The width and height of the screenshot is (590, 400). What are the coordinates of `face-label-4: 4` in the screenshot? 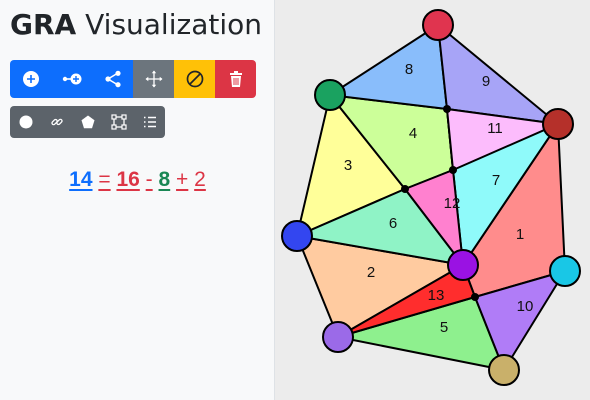 It's located at (413, 133).